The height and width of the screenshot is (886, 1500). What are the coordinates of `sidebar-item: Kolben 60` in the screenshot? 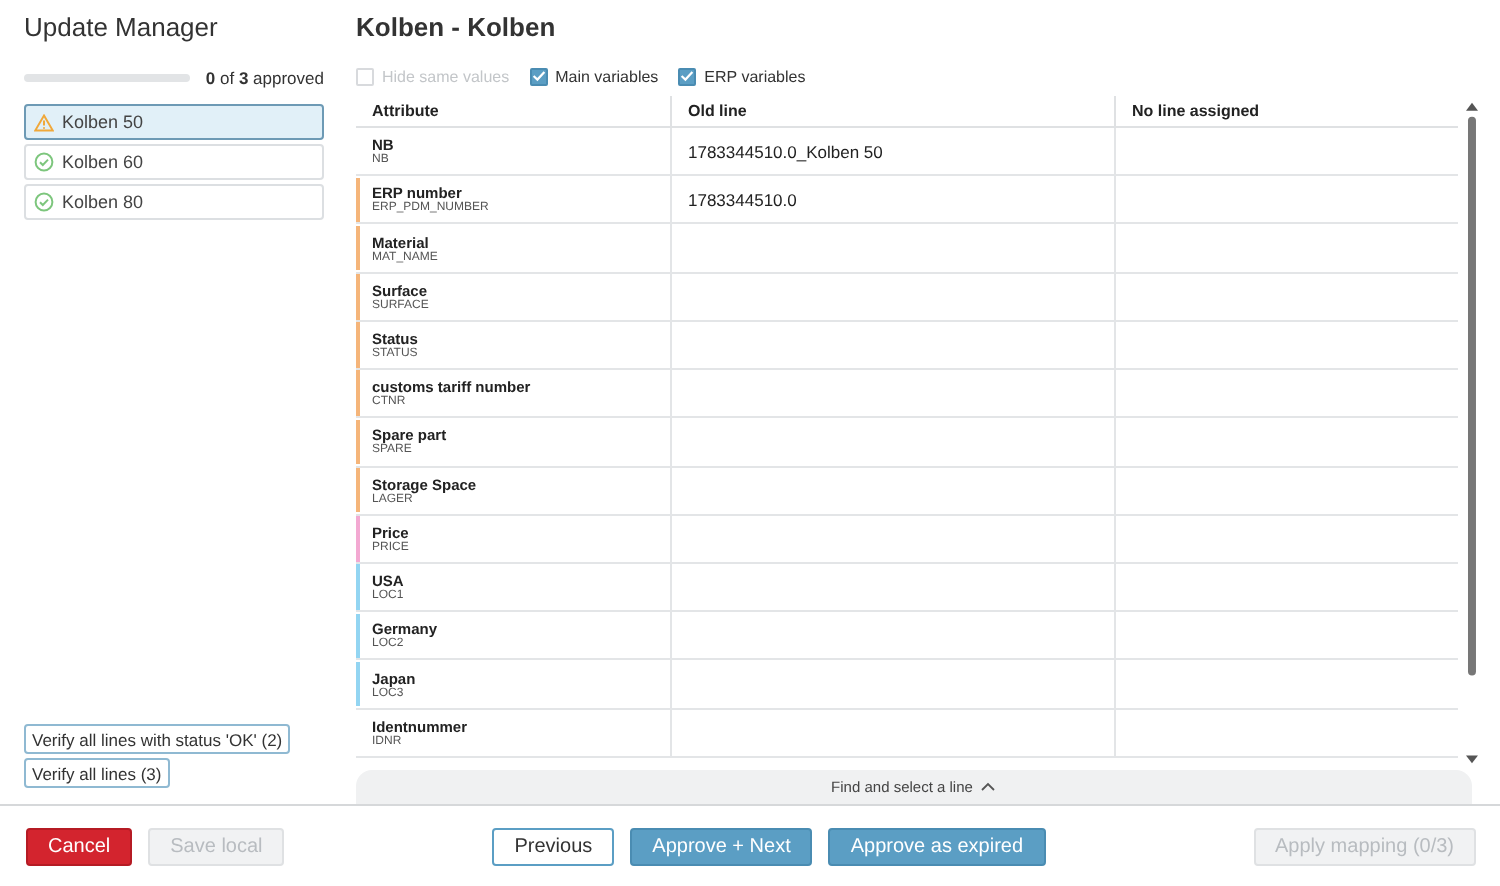 It's located at (174, 162).